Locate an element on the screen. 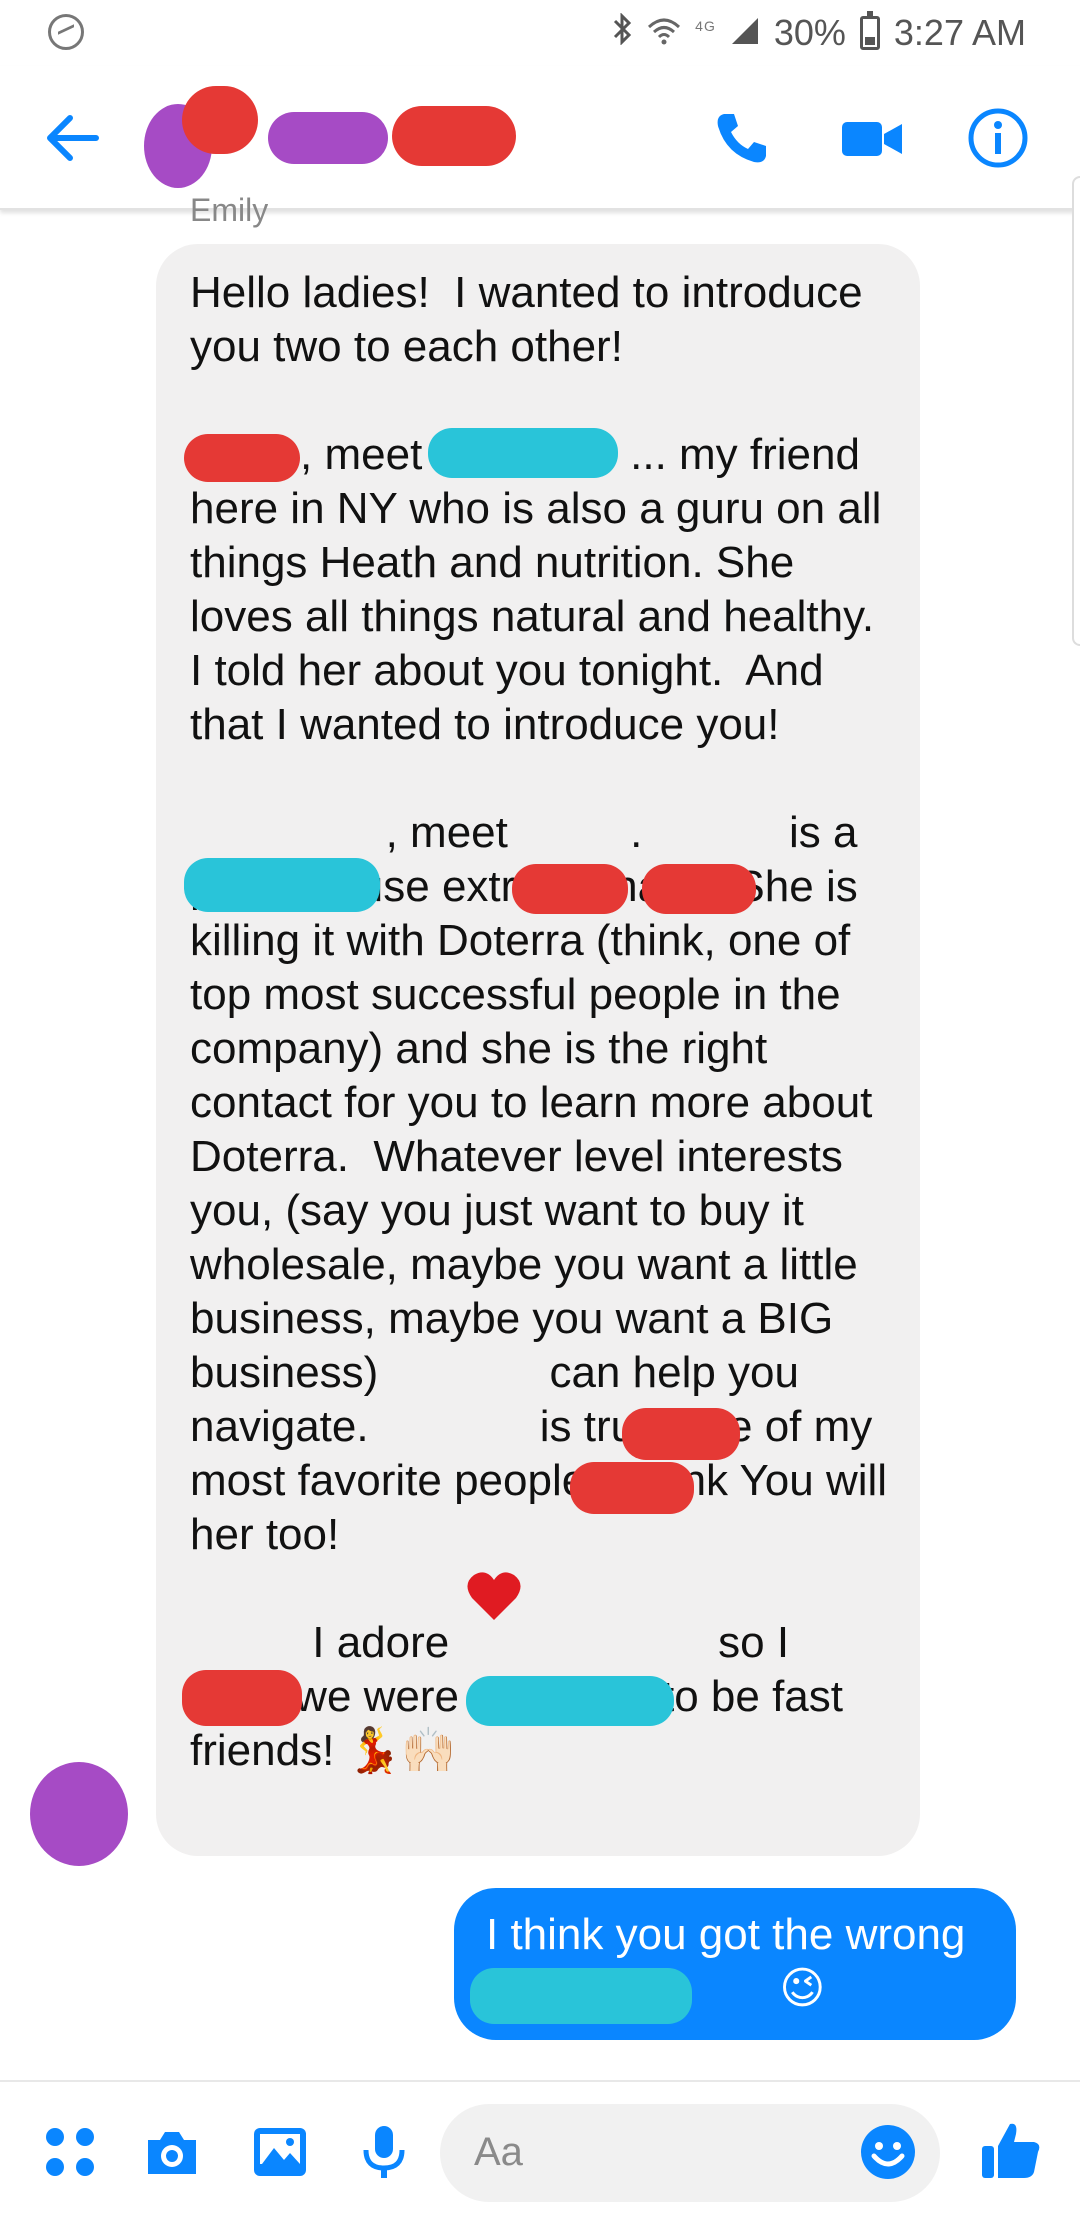 Image resolution: width=1080 pixels, height=2220 pixels. scroll-handle is located at coordinates (1076, 411).